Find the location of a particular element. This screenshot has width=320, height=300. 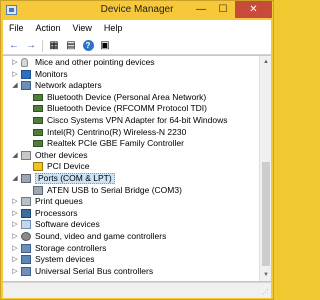

tree-item-label: System devices is located at coordinates (65, 259).